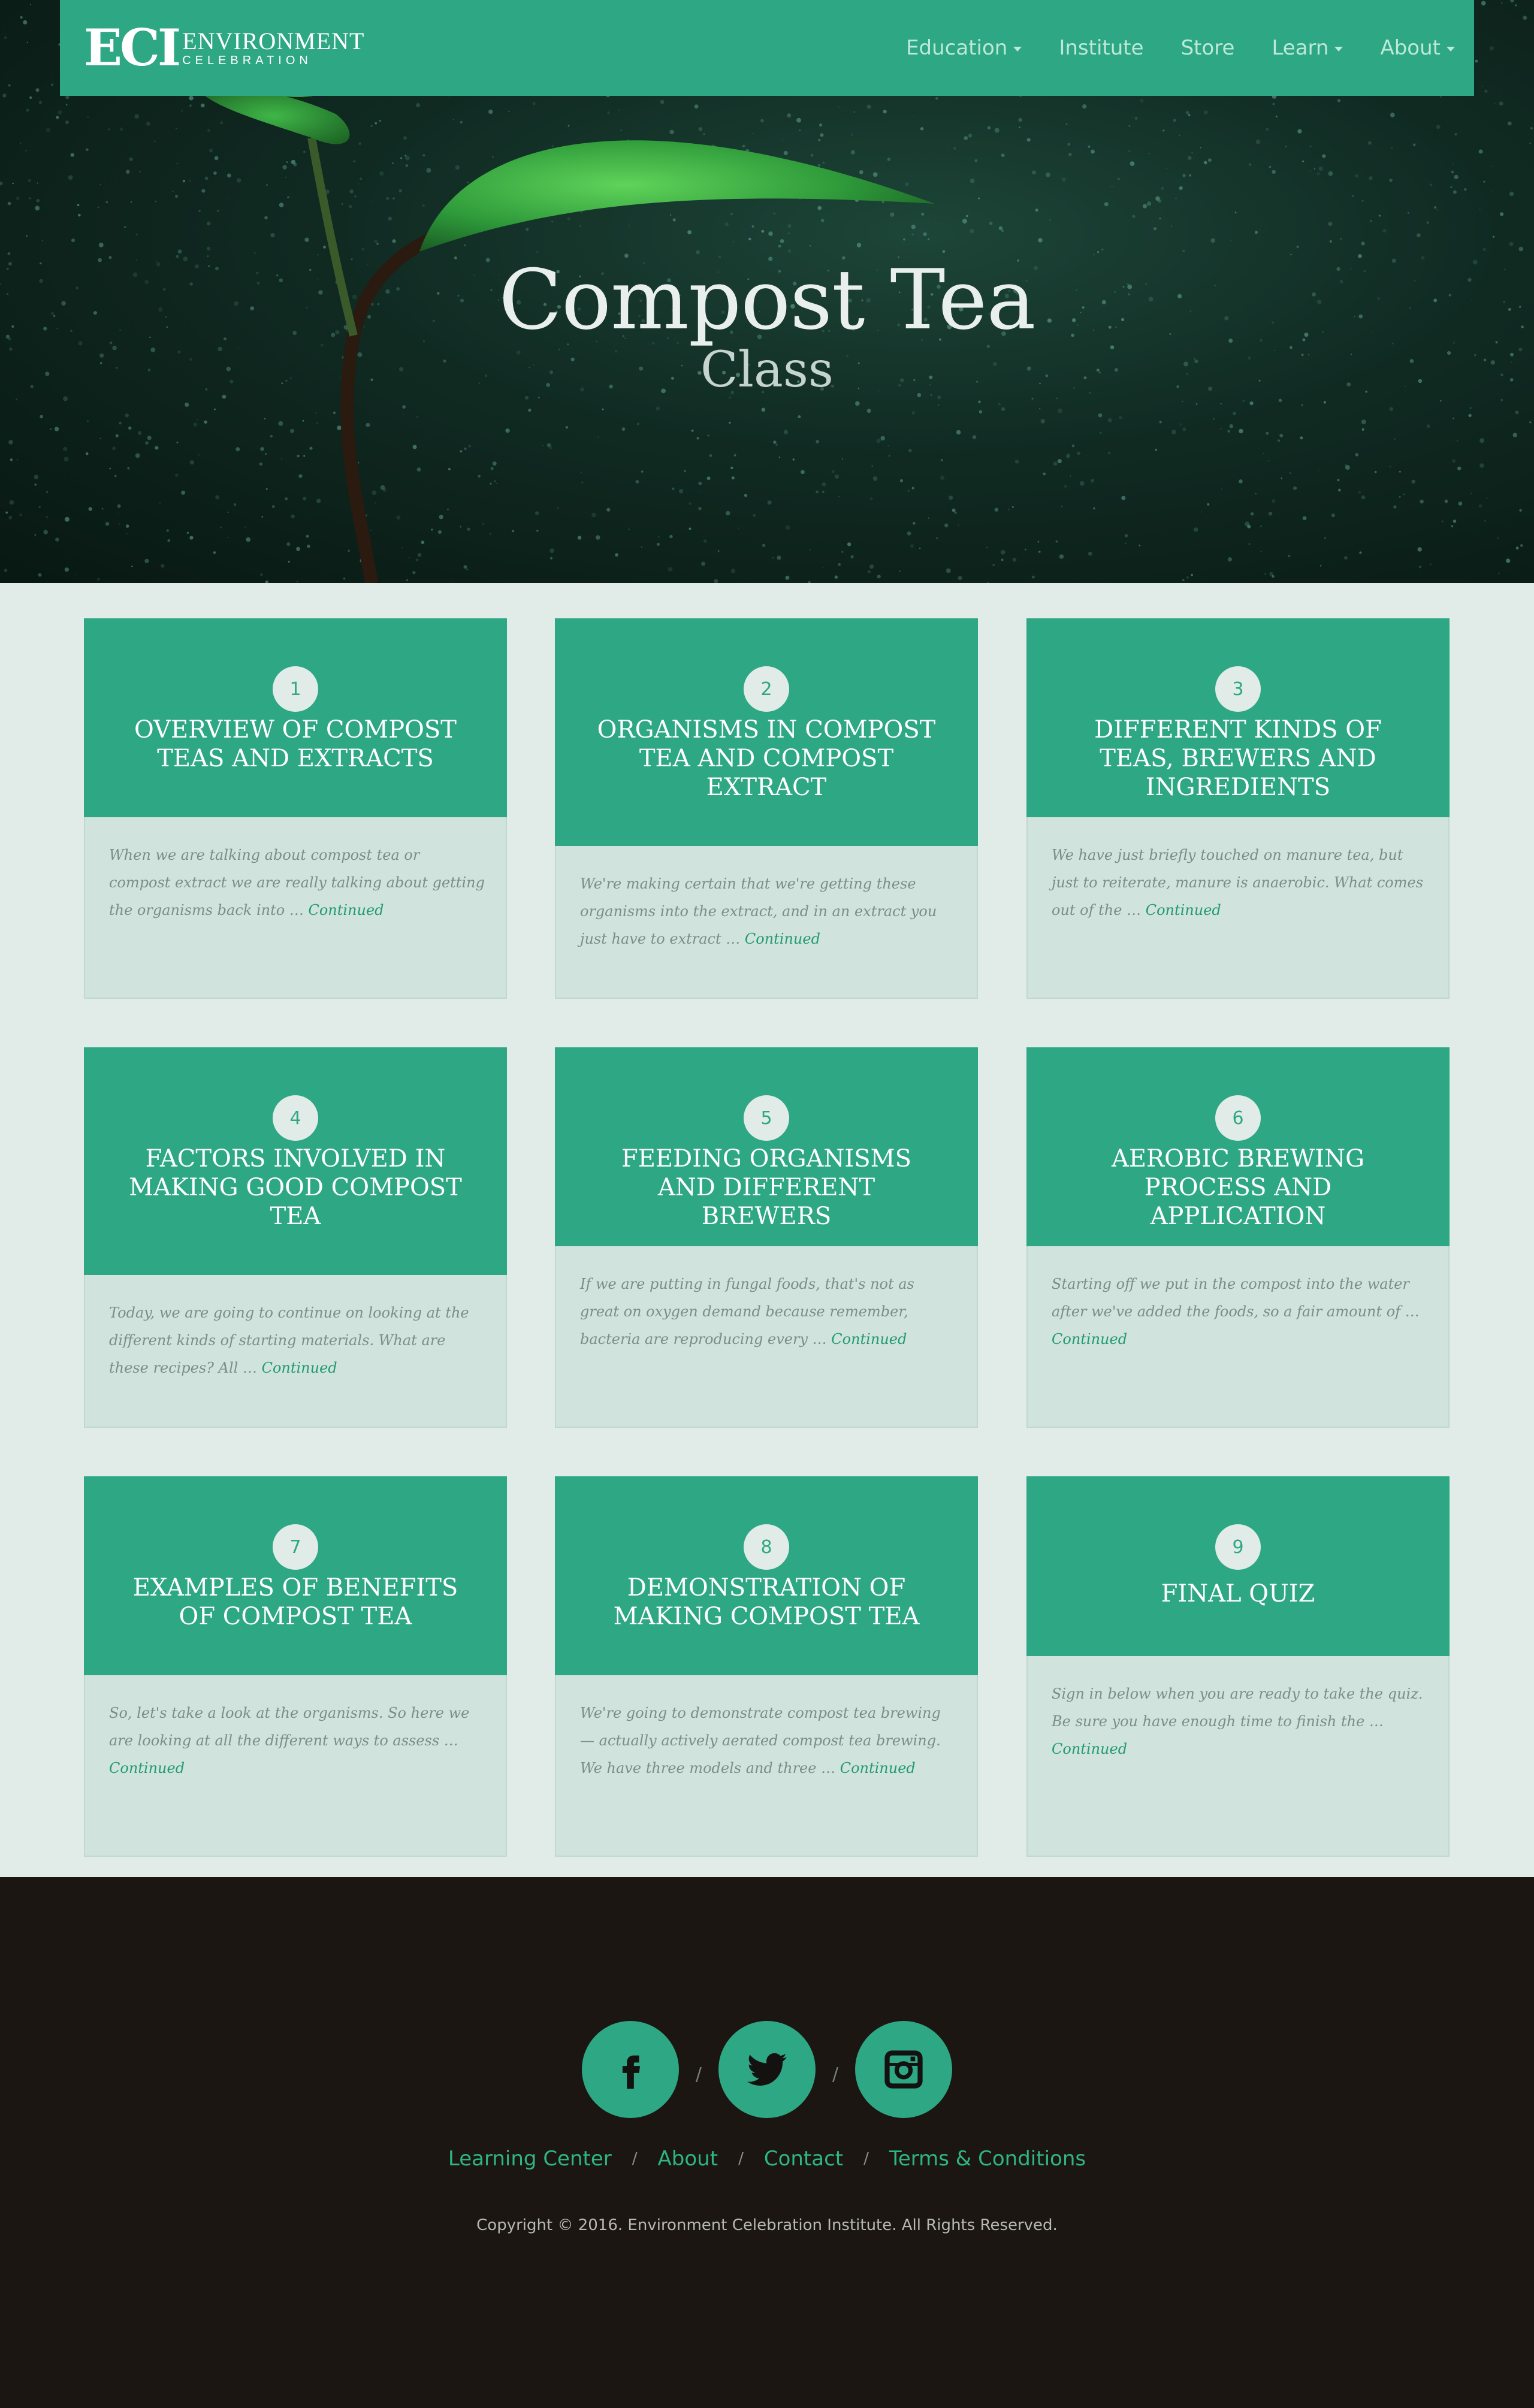  I want to click on lesson-title: FINAL QUIZ, so click(1238, 1593).